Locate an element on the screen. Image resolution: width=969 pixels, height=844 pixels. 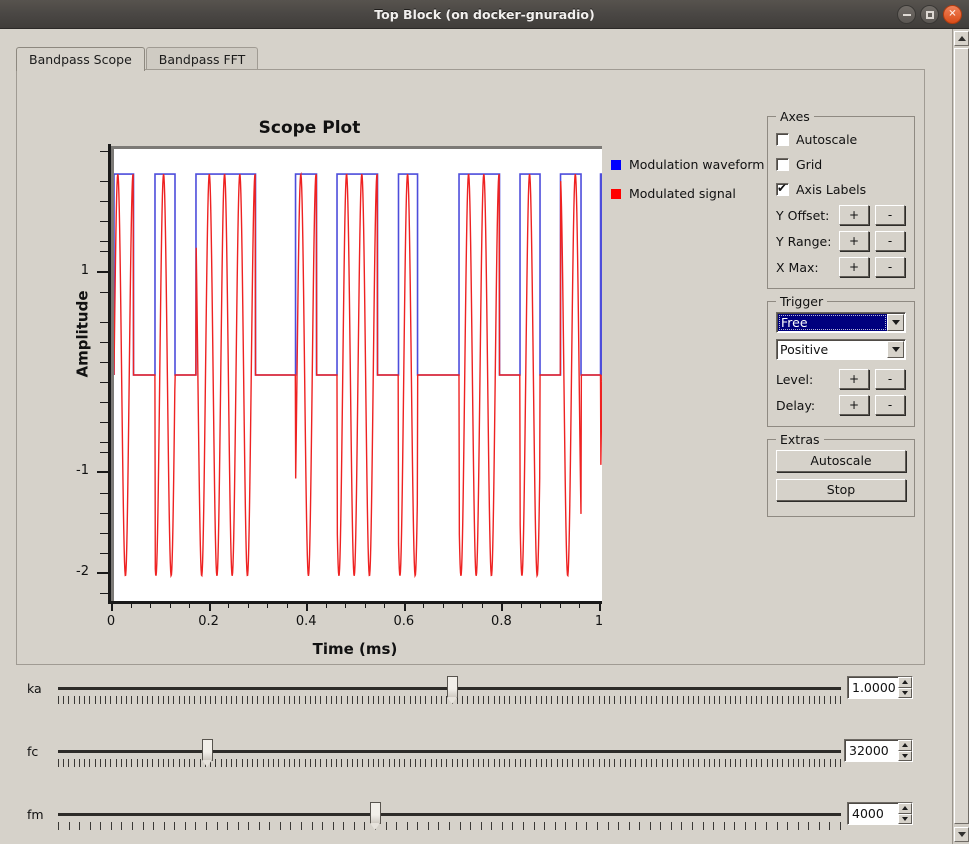
trigger-slope-dropdown: Positive is located at coordinates (841, 349).